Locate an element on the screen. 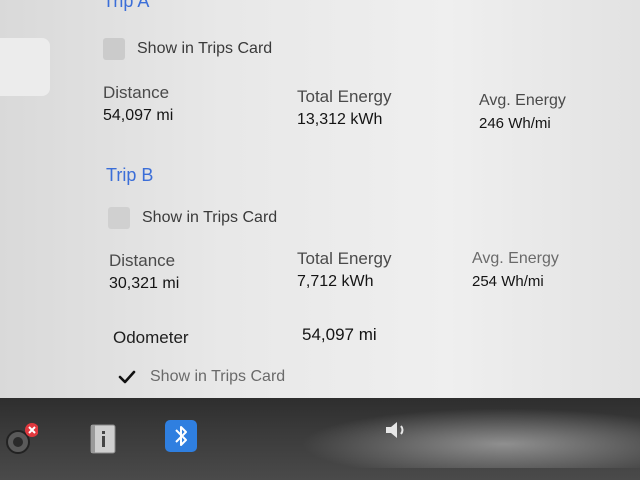 Image resolution: width=640 pixels, height=480 pixels. owners-manual-button is located at coordinates (103, 439).